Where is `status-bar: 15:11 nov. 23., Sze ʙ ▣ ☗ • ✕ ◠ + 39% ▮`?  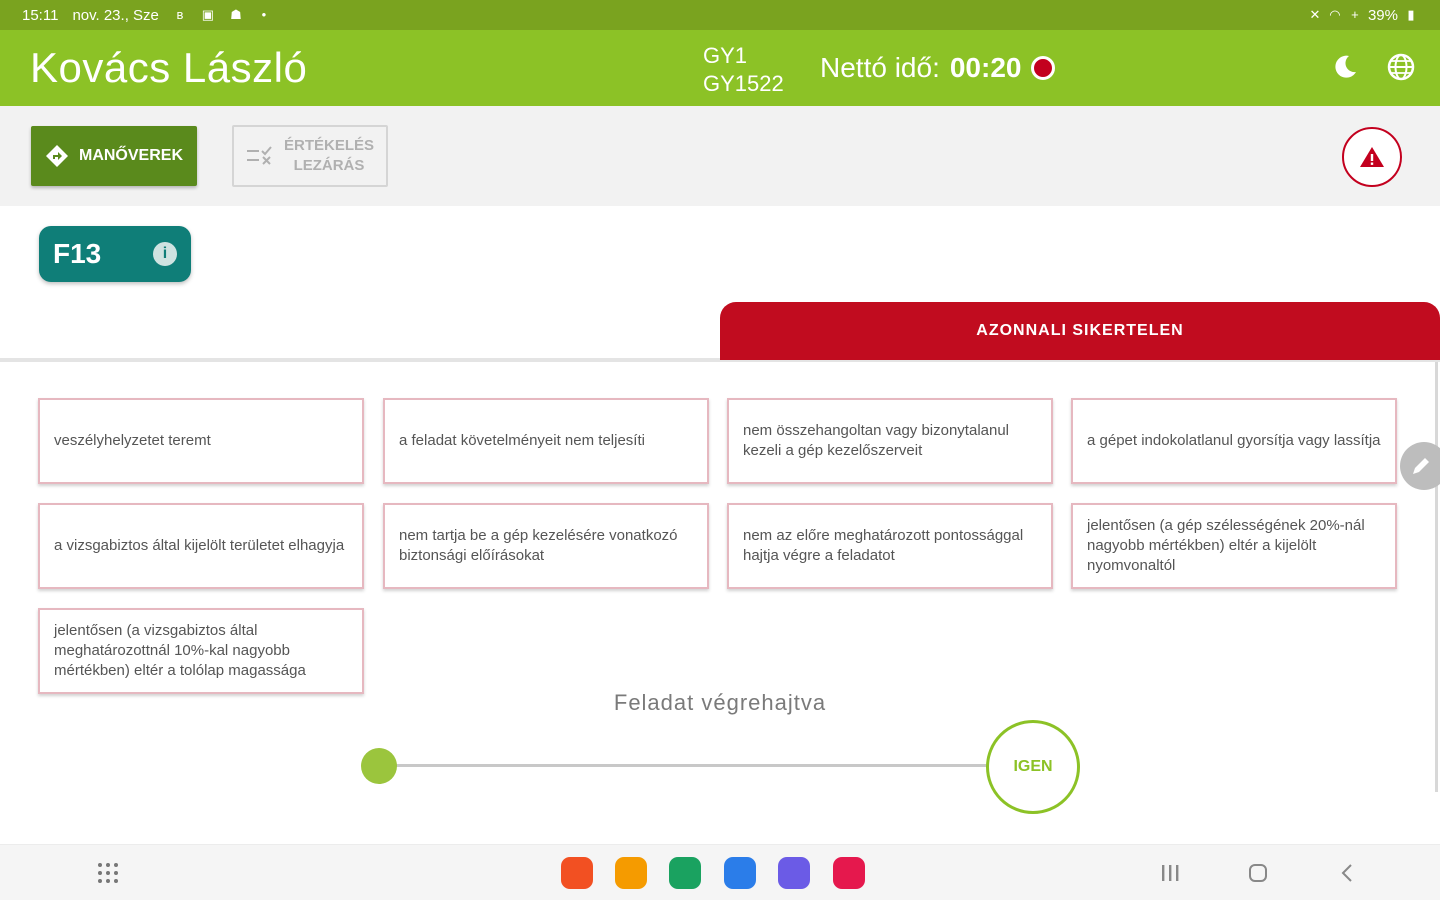 status-bar: 15:11 nov. 23., Sze ʙ ▣ ☗ • ✕ ◠ + 39% ▮ is located at coordinates (720, 15).